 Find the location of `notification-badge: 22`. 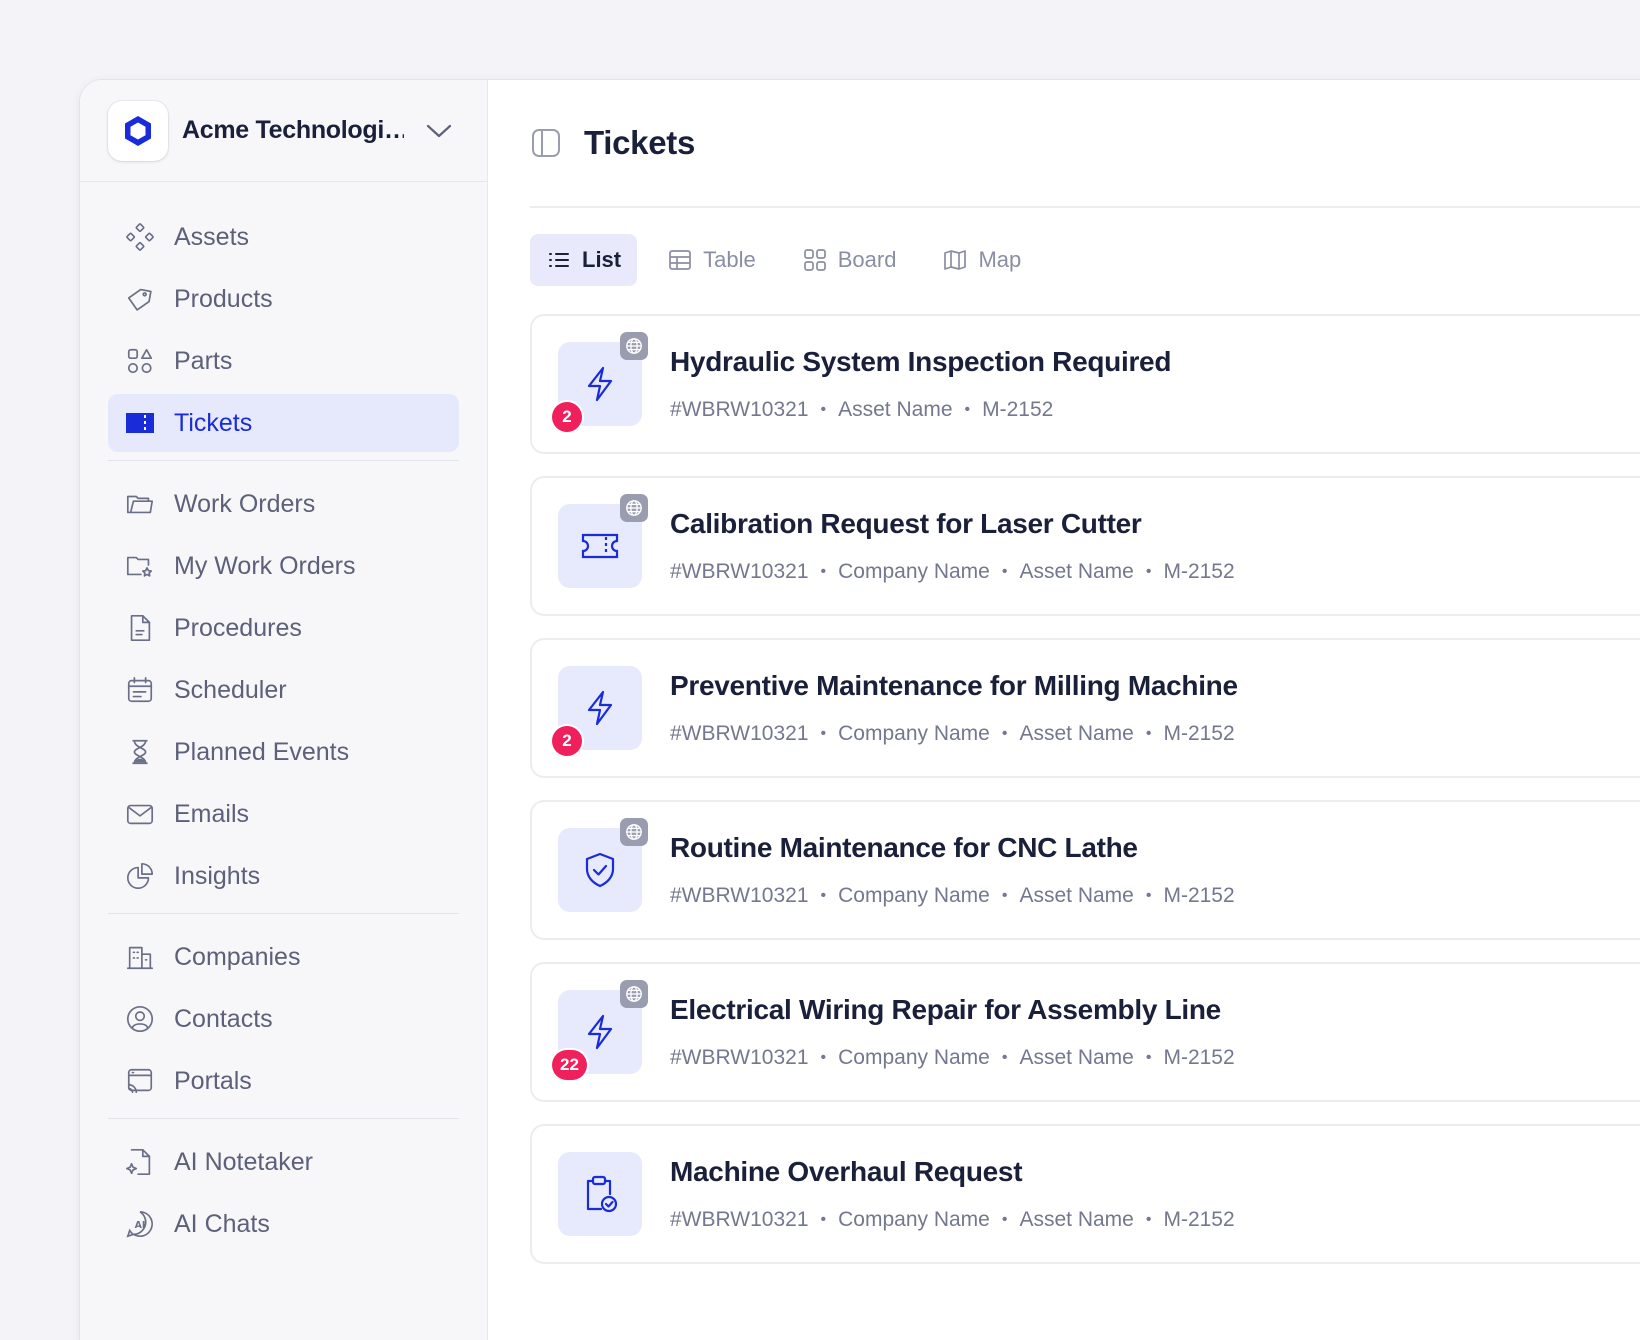

notification-badge: 22 is located at coordinates (569, 1065).